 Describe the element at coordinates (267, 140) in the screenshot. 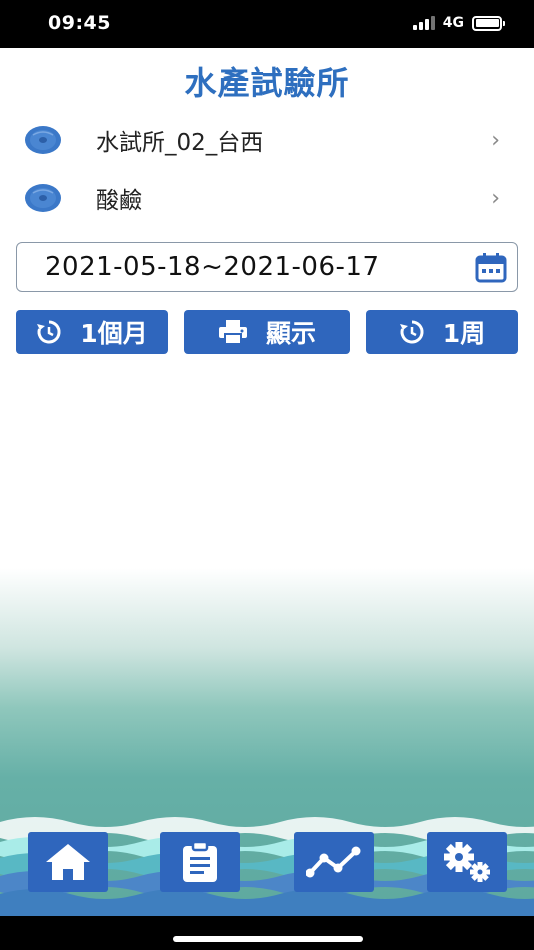

I see `site-selector-row: 水試所_02_台西 ›` at that location.